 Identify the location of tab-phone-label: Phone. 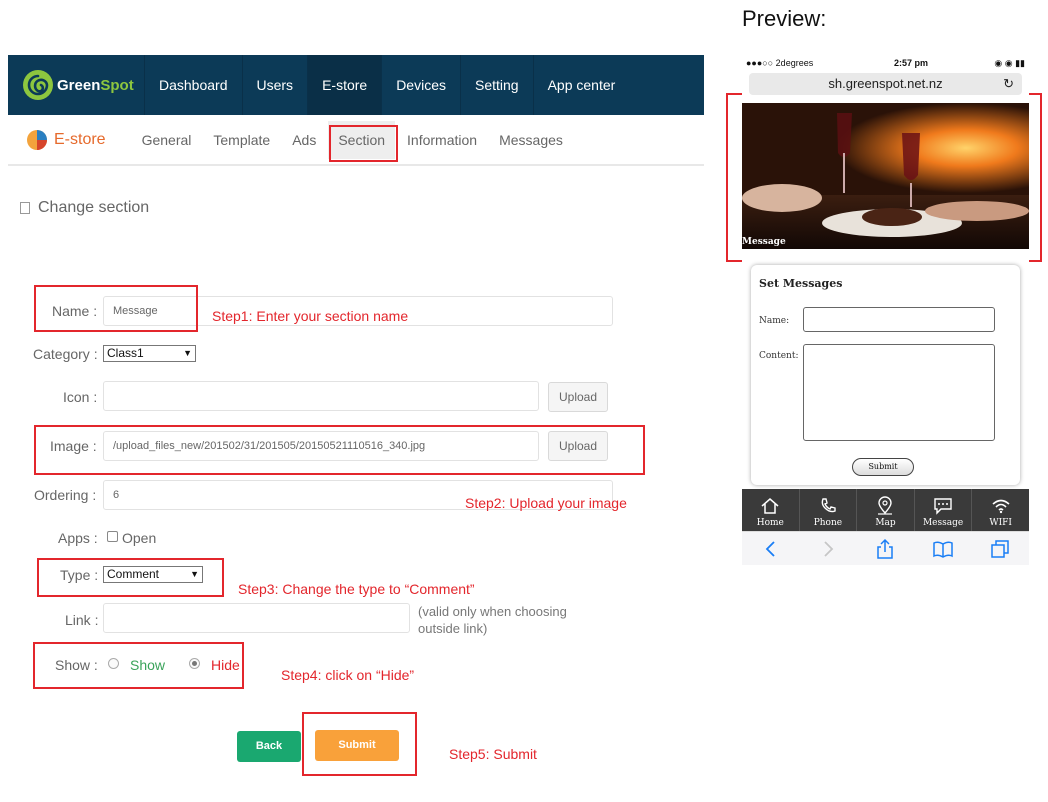
(828, 523).